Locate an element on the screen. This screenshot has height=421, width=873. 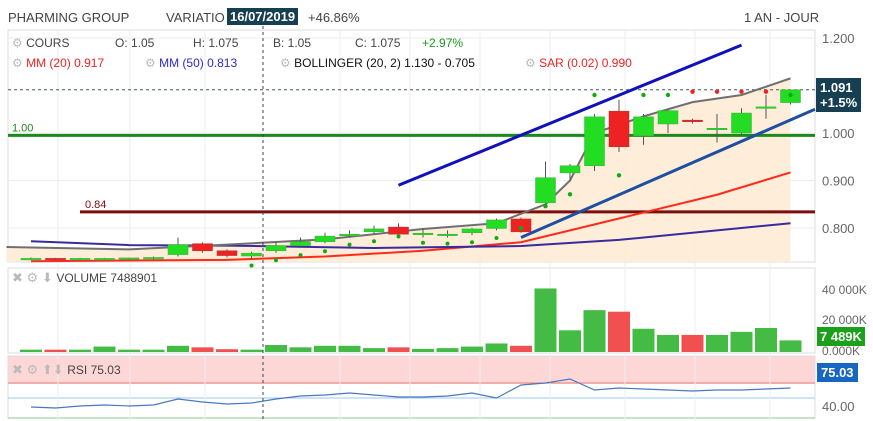
low-value: B: 1.05 is located at coordinates (292, 43).